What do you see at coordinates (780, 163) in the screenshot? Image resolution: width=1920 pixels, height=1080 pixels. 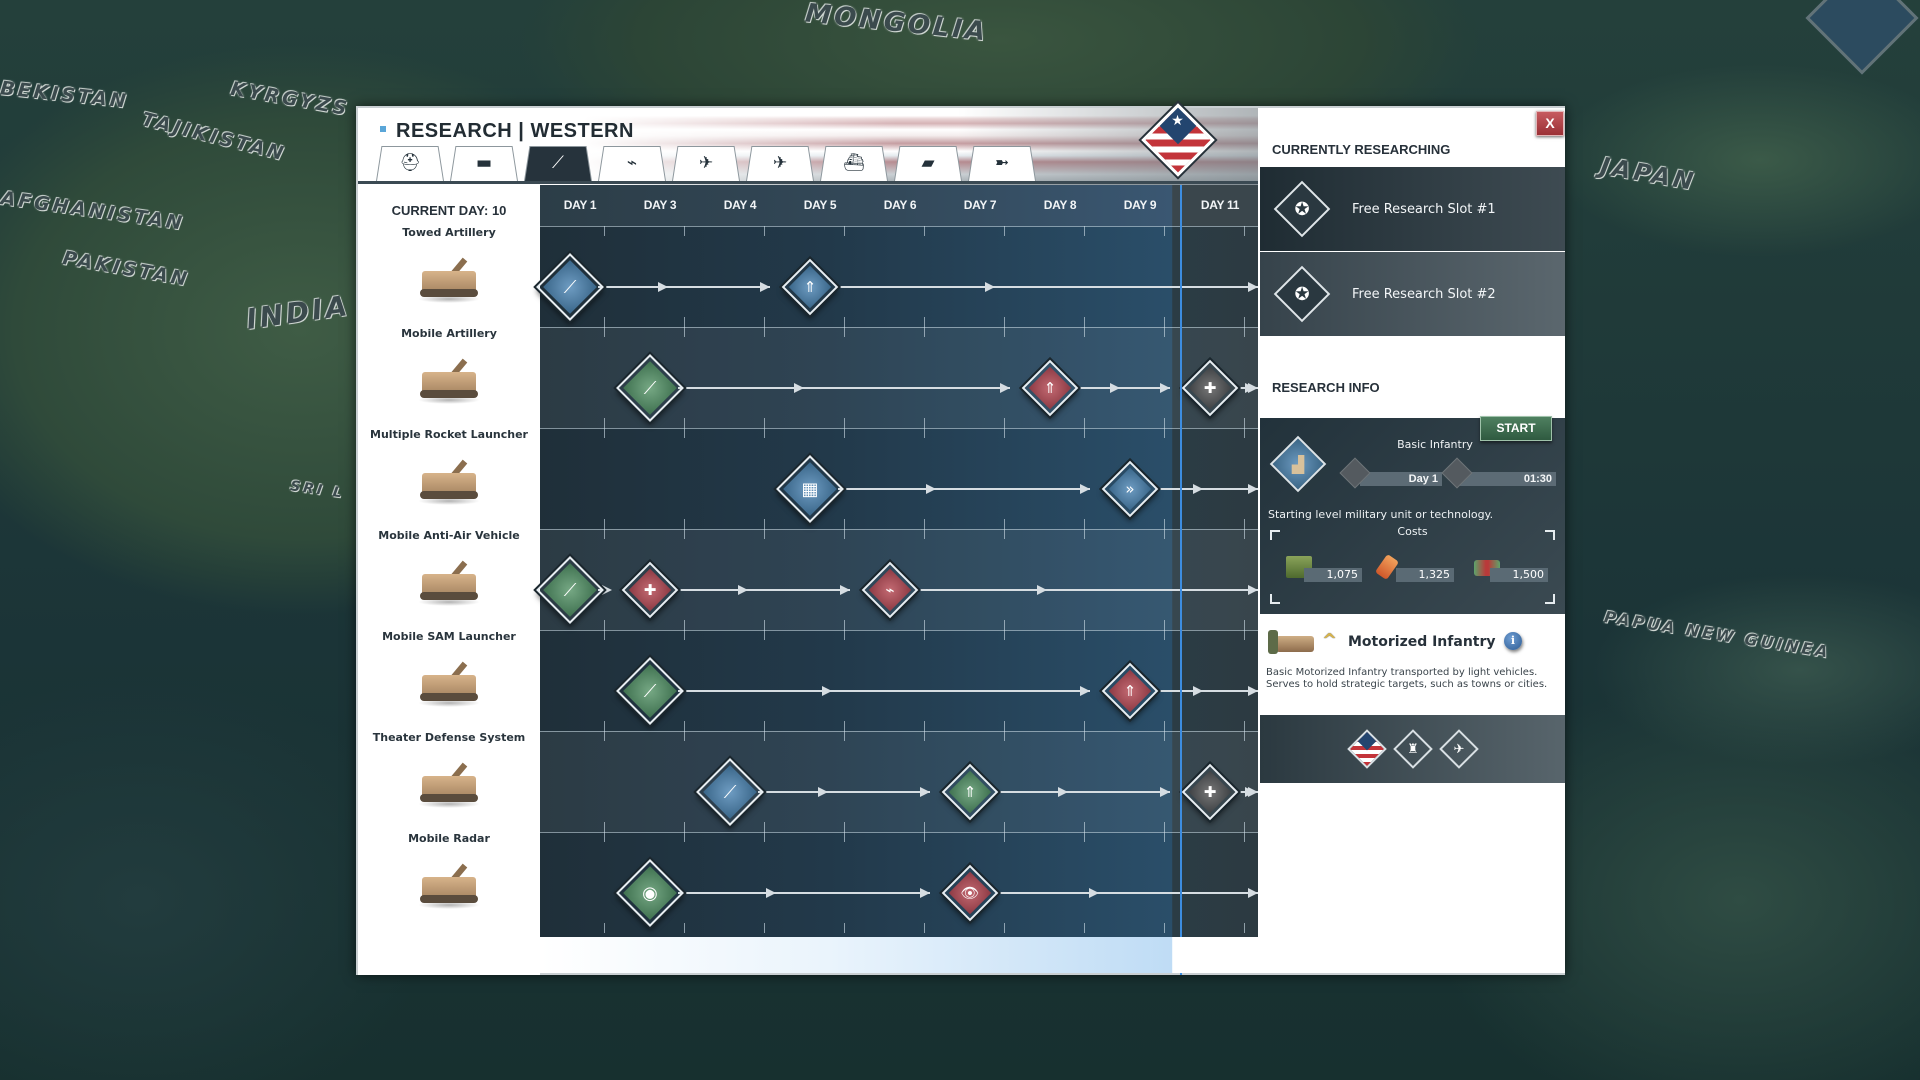 I see `tab-aircraft: ✈` at bounding box center [780, 163].